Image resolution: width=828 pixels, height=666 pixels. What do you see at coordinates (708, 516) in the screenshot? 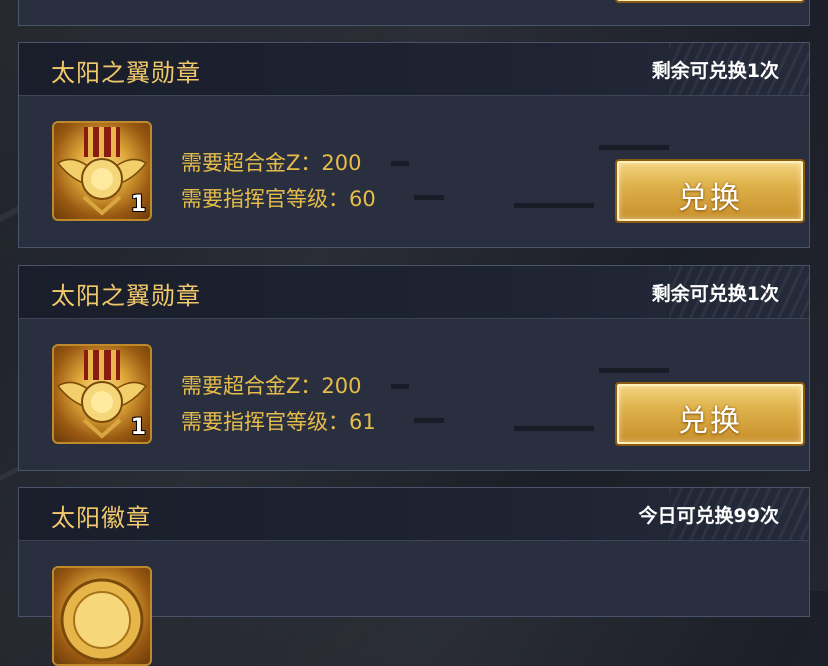
I see `remaining-count: 今日可兑换99次` at bounding box center [708, 516].